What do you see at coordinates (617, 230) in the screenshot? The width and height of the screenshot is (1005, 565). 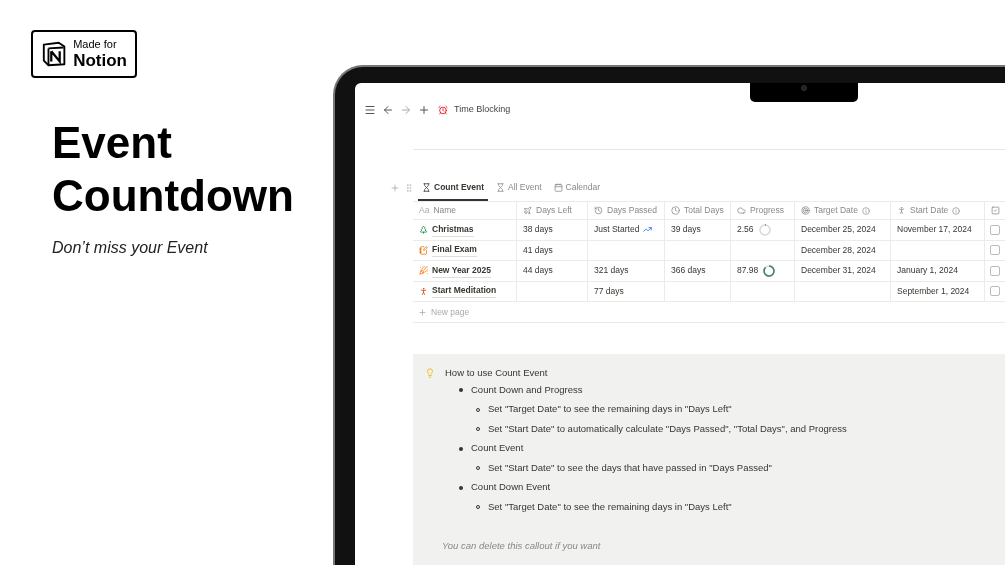 I see `table-cell: Just Started` at bounding box center [617, 230].